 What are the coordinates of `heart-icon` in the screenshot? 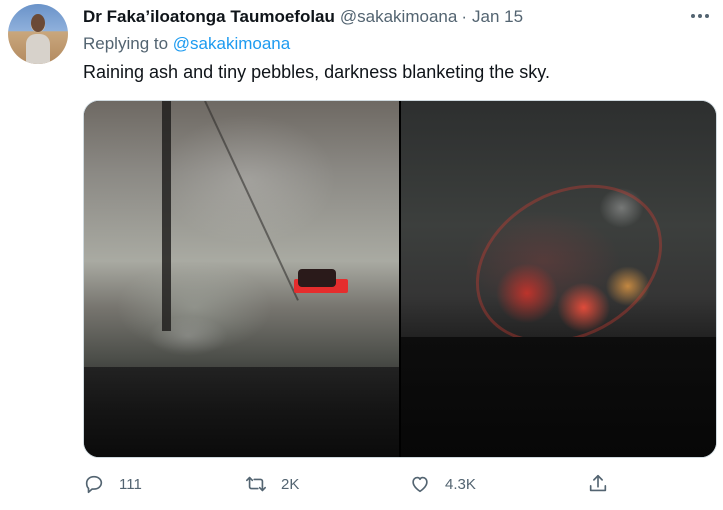 It's located at (420, 484).